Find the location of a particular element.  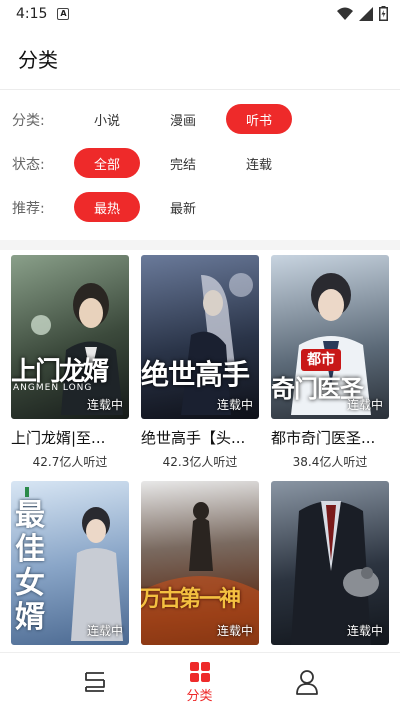

filter-row-category: 分类: 小说 漫画 听书 is located at coordinates (200, 120).